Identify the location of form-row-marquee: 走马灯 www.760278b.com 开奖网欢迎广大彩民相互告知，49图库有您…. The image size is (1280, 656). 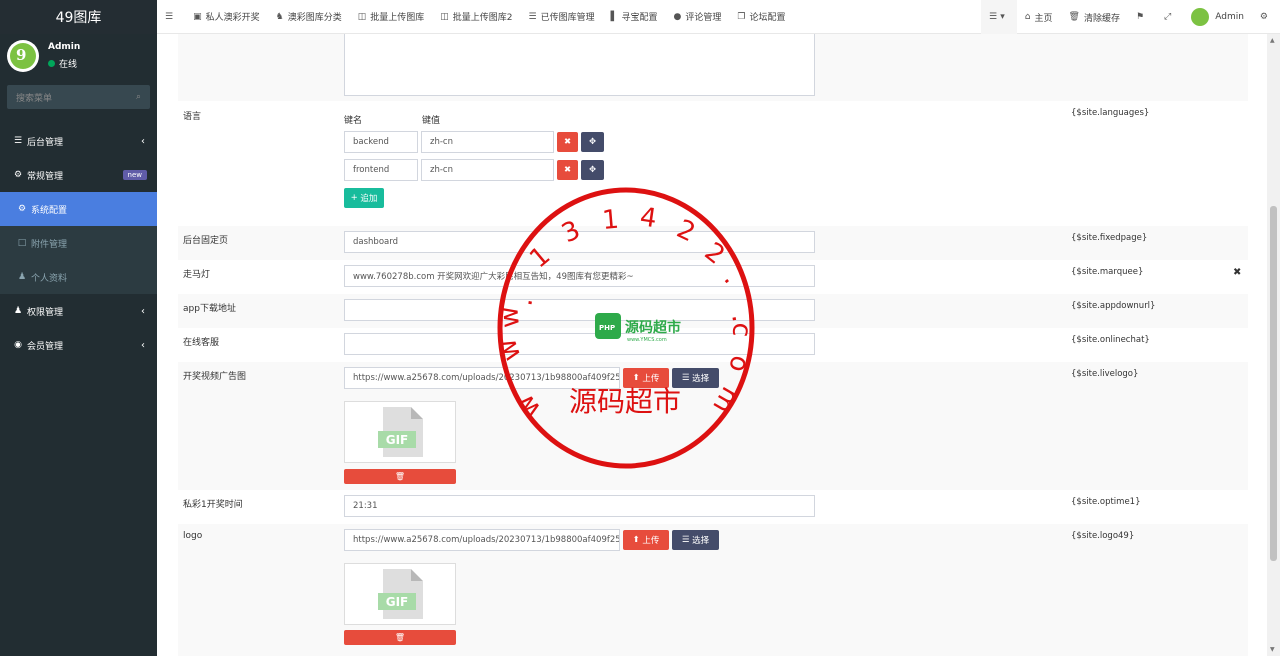
(713, 277).